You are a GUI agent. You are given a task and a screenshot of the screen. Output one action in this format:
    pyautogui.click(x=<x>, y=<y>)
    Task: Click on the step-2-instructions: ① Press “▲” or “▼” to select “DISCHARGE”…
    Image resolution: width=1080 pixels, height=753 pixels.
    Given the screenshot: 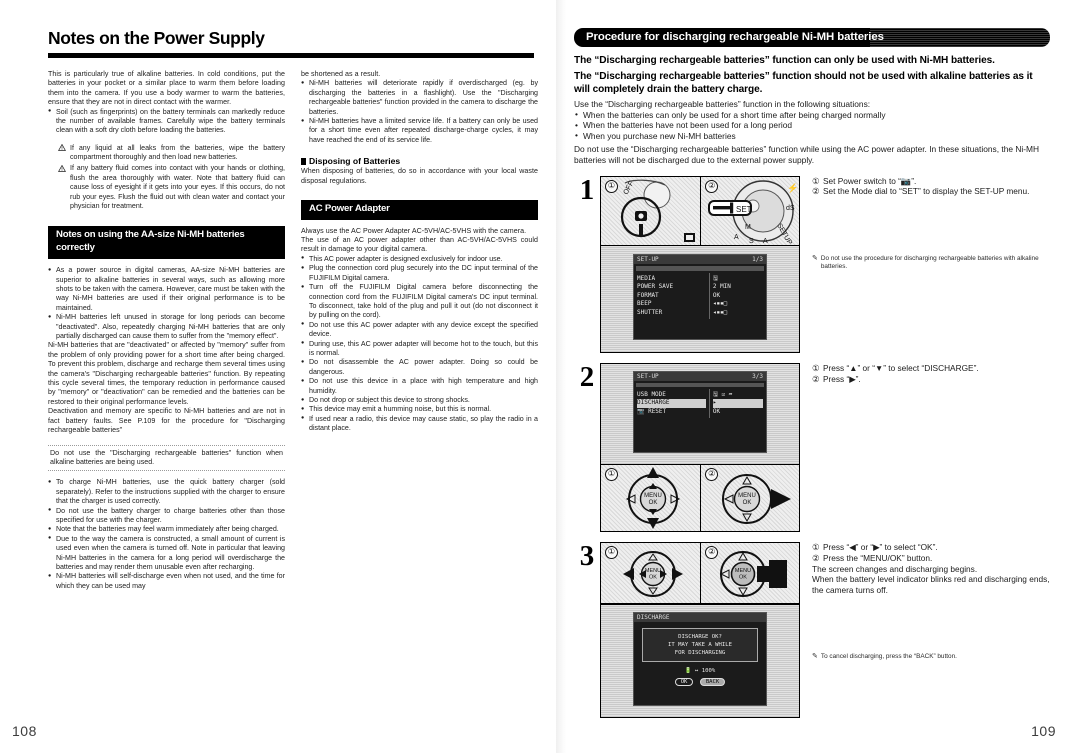 What is the action you would take?
    pyautogui.click(x=925, y=447)
    